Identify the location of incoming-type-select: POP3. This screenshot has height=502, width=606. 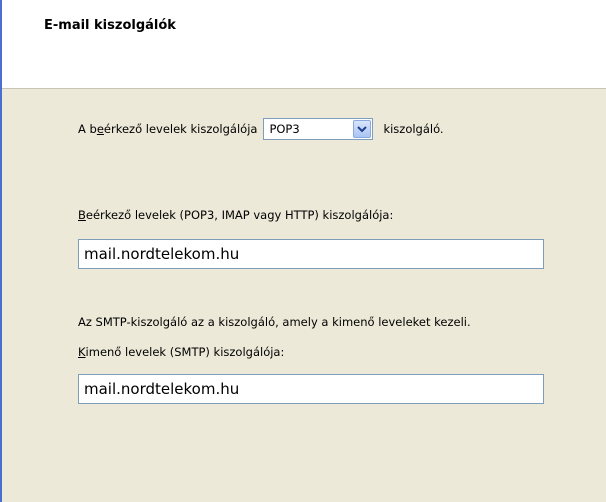
(318, 129).